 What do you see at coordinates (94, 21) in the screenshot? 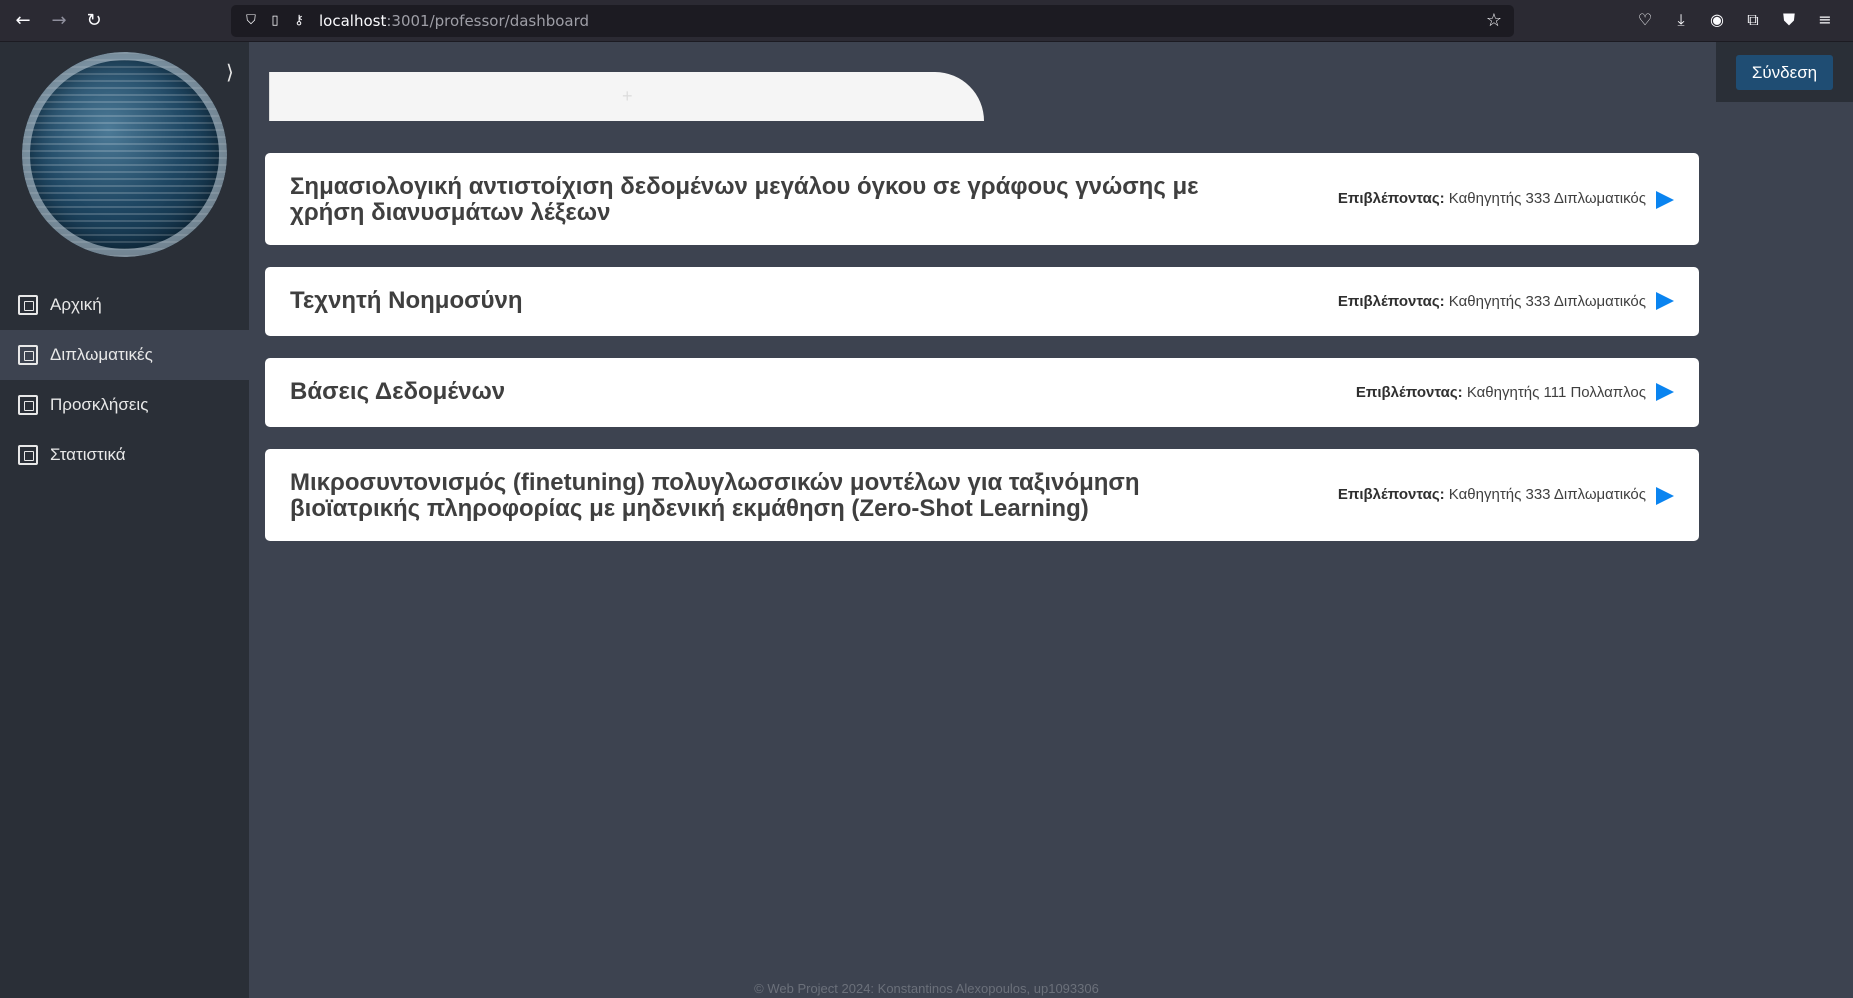
I see `reload-icon: ↻` at bounding box center [94, 21].